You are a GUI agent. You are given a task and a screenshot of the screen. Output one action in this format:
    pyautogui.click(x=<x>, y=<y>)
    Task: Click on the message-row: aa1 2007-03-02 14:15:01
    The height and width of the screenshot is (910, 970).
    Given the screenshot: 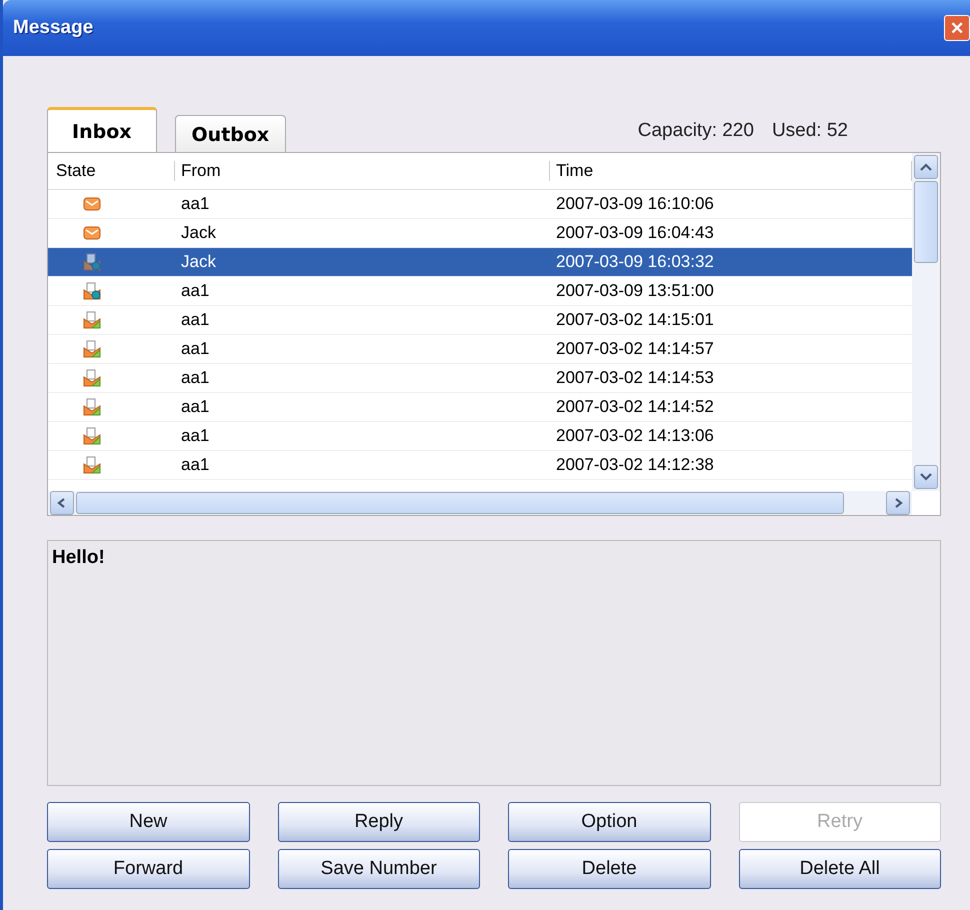 What is the action you would take?
    pyautogui.click(x=480, y=320)
    